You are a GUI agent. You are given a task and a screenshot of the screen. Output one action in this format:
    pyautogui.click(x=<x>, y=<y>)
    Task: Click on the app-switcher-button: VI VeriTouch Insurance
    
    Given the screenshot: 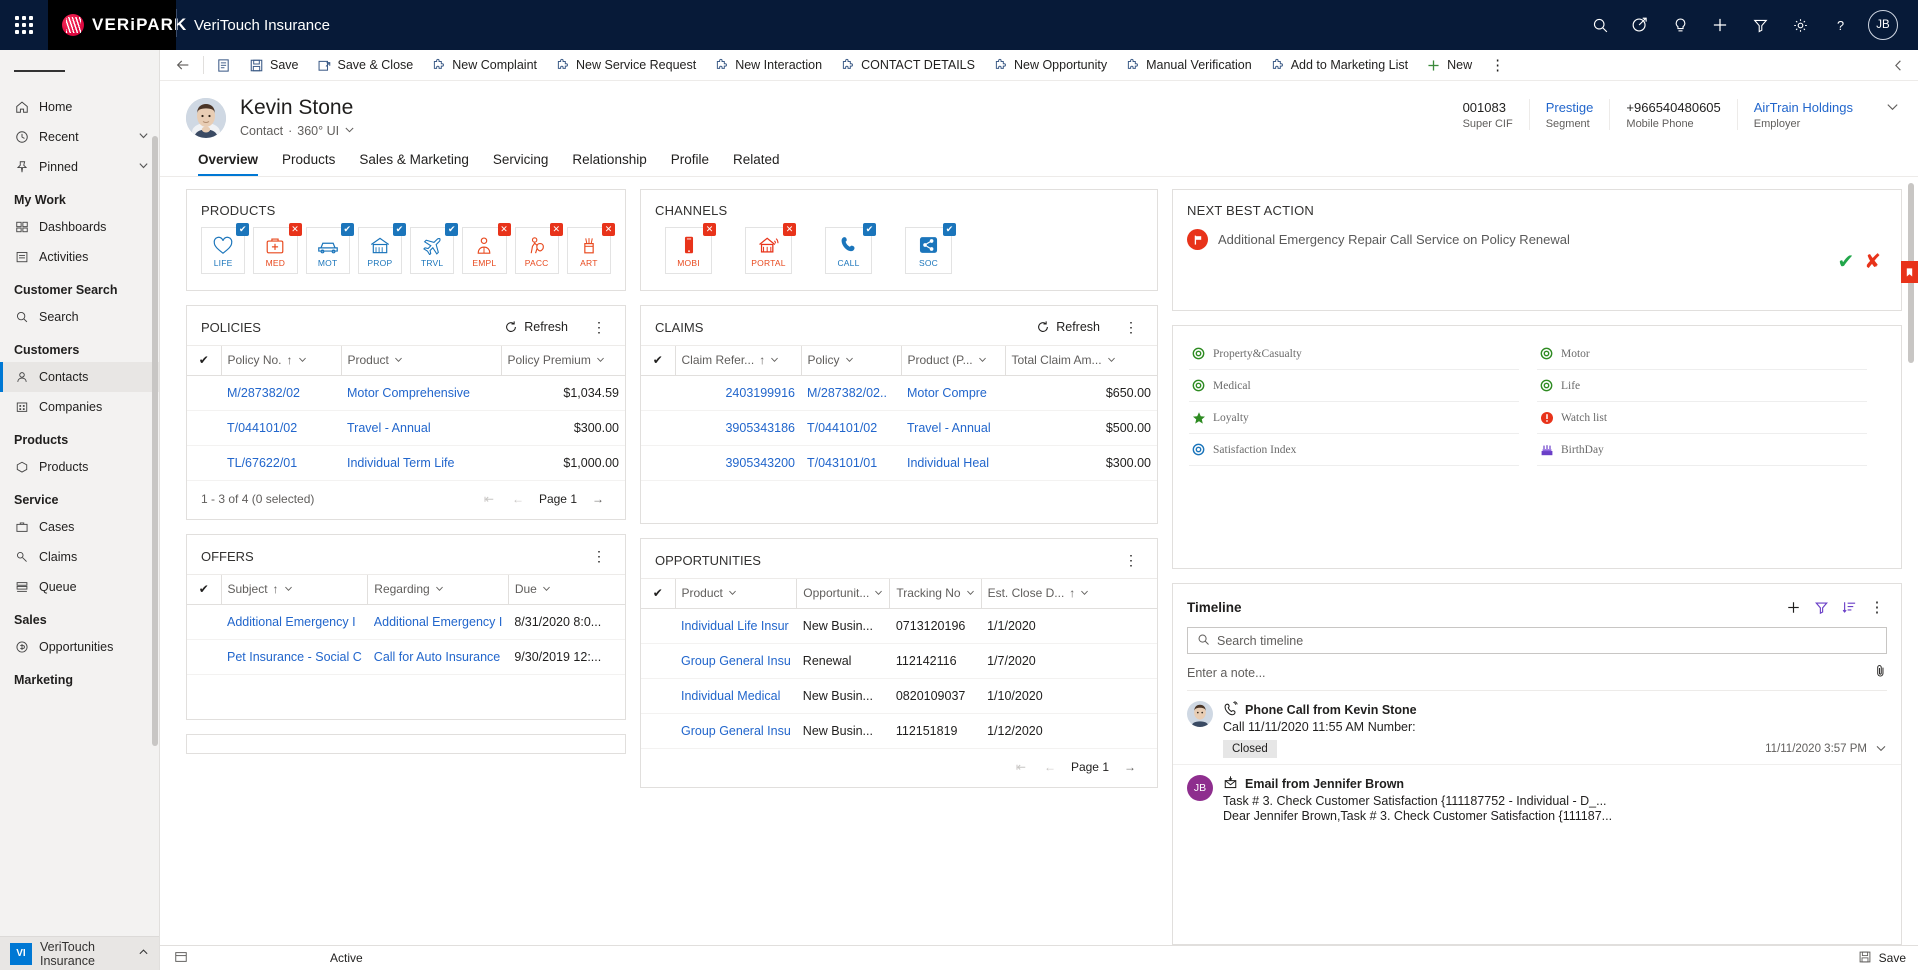 What is the action you would take?
    pyautogui.click(x=79, y=953)
    